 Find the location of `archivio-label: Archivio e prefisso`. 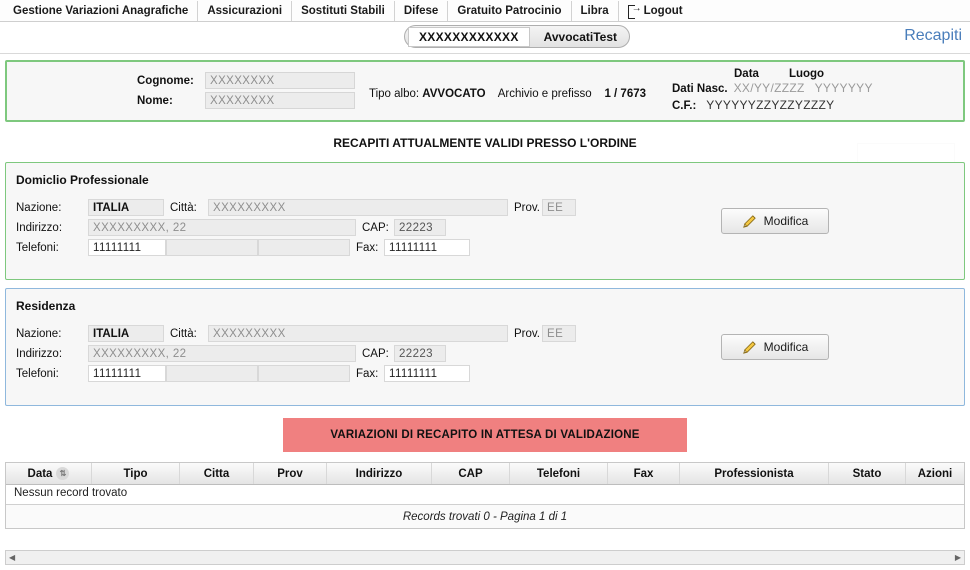

archivio-label: Archivio e prefisso is located at coordinates (544, 94).